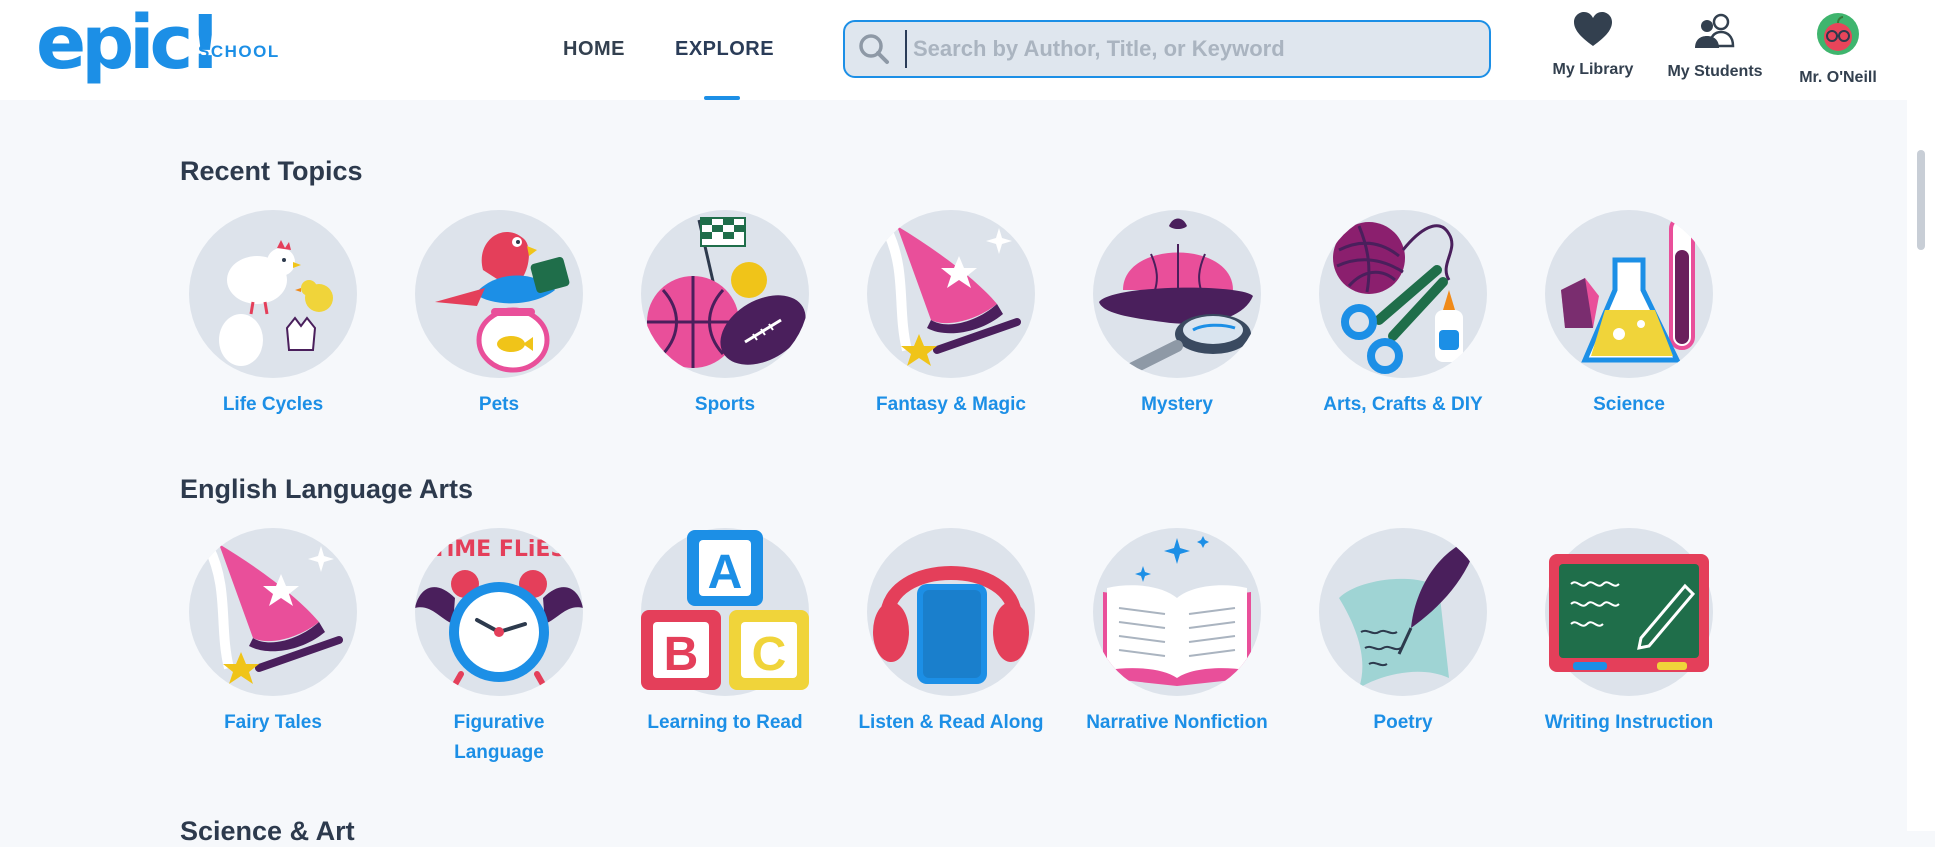 The image size is (1935, 847). I want to click on topic-label: Listen & Read Along, so click(951, 722).